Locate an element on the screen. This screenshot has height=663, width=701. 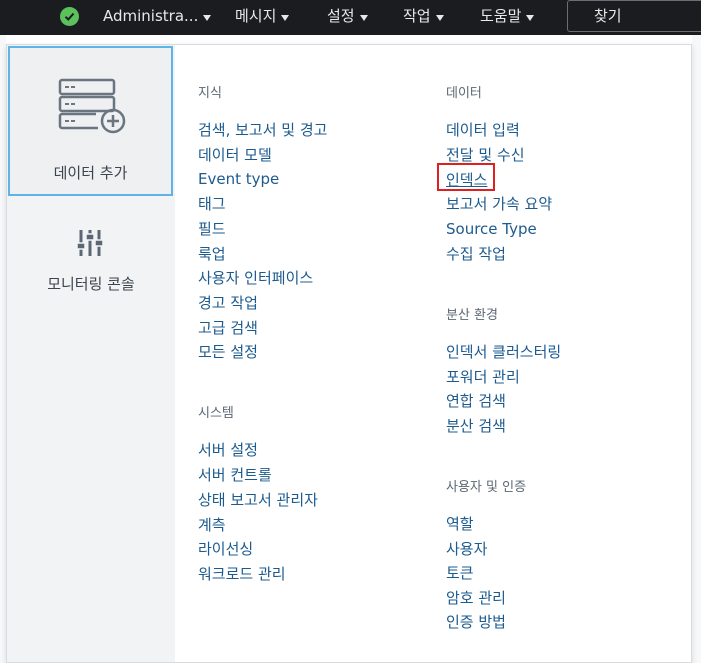
menu-pointer is located at coordinates (348, 40).